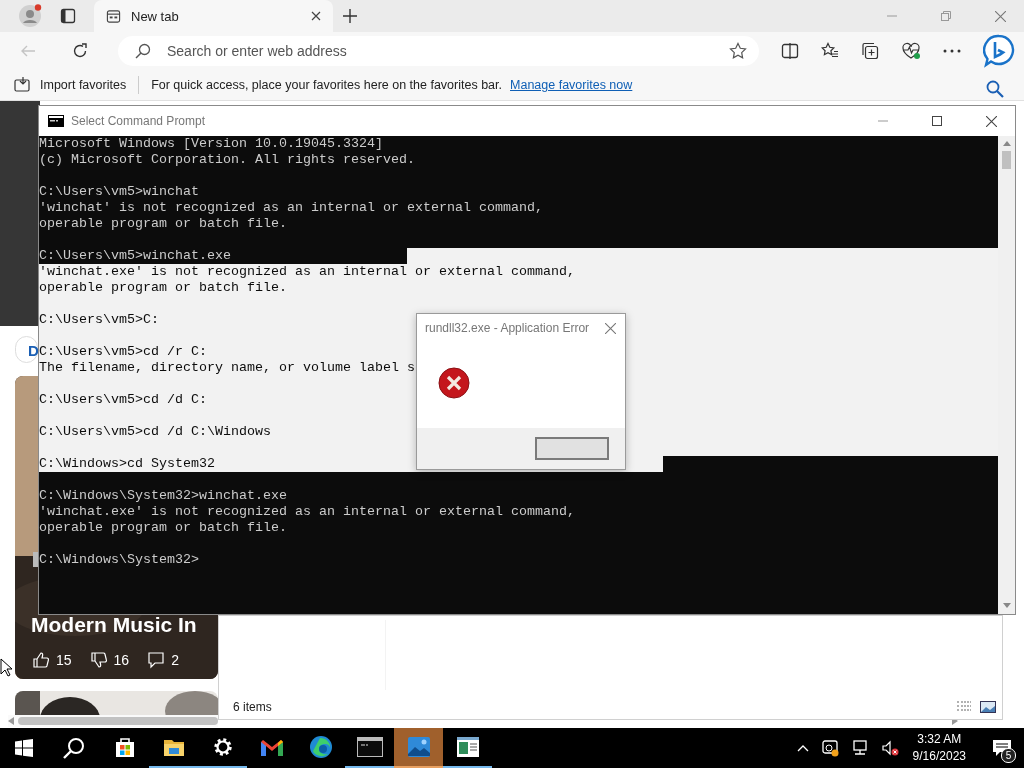 Image resolution: width=1024 pixels, height=768 pixels. I want to click on chevron-up-icon, so click(802, 748).